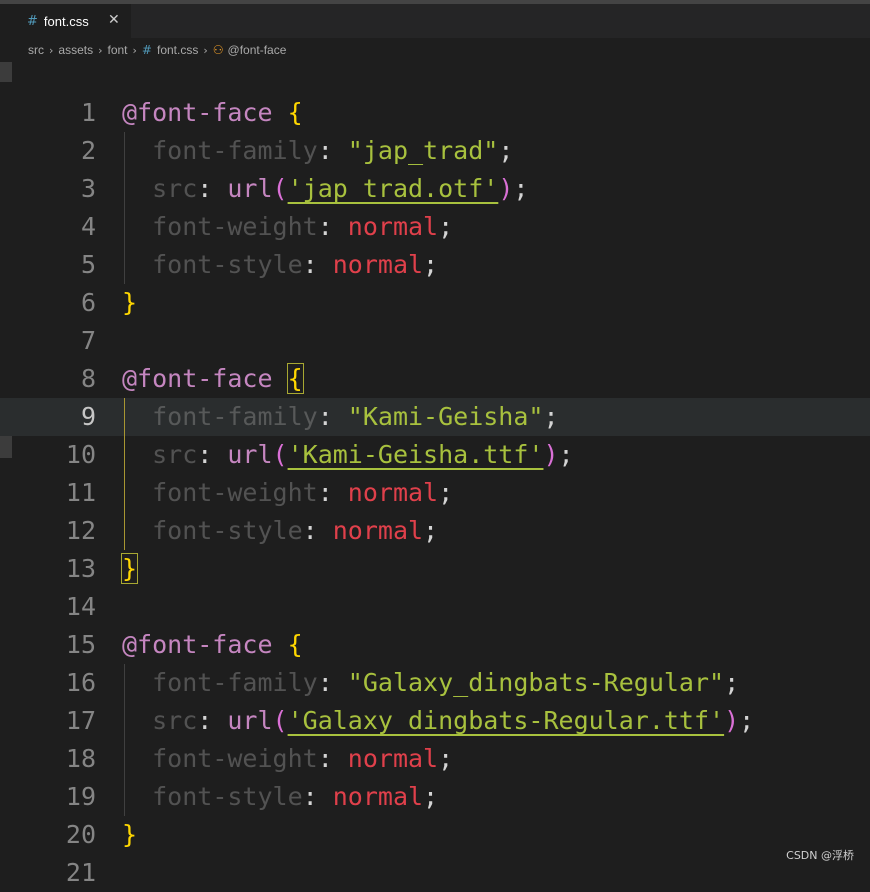  I want to click on code-line: 12 font-style: normal;, so click(435, 531).